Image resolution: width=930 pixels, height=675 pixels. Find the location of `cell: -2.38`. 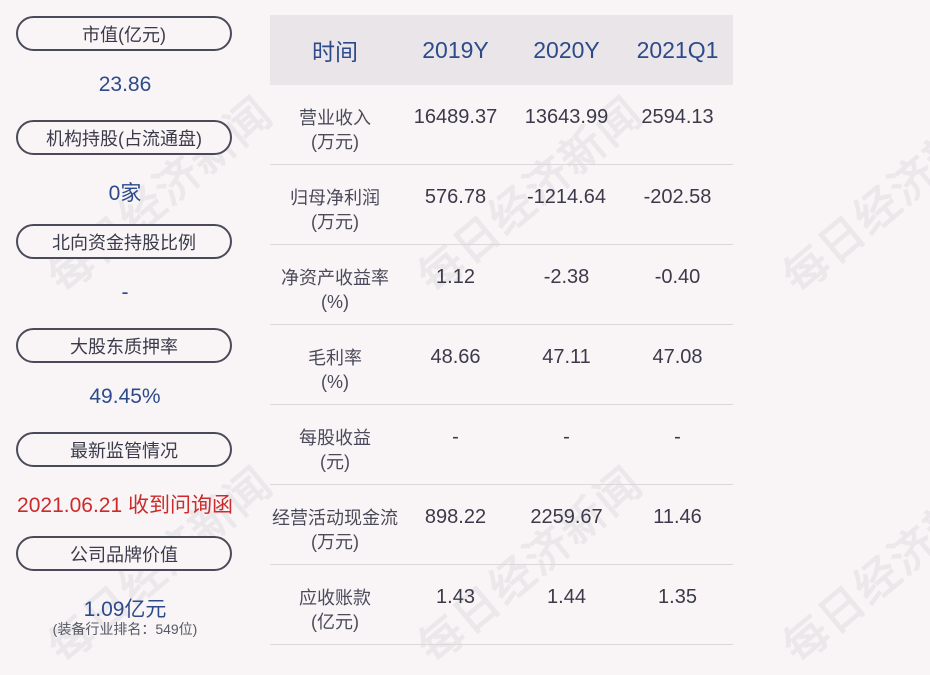

cell: -2.38 is located at coordinates (566, 277).